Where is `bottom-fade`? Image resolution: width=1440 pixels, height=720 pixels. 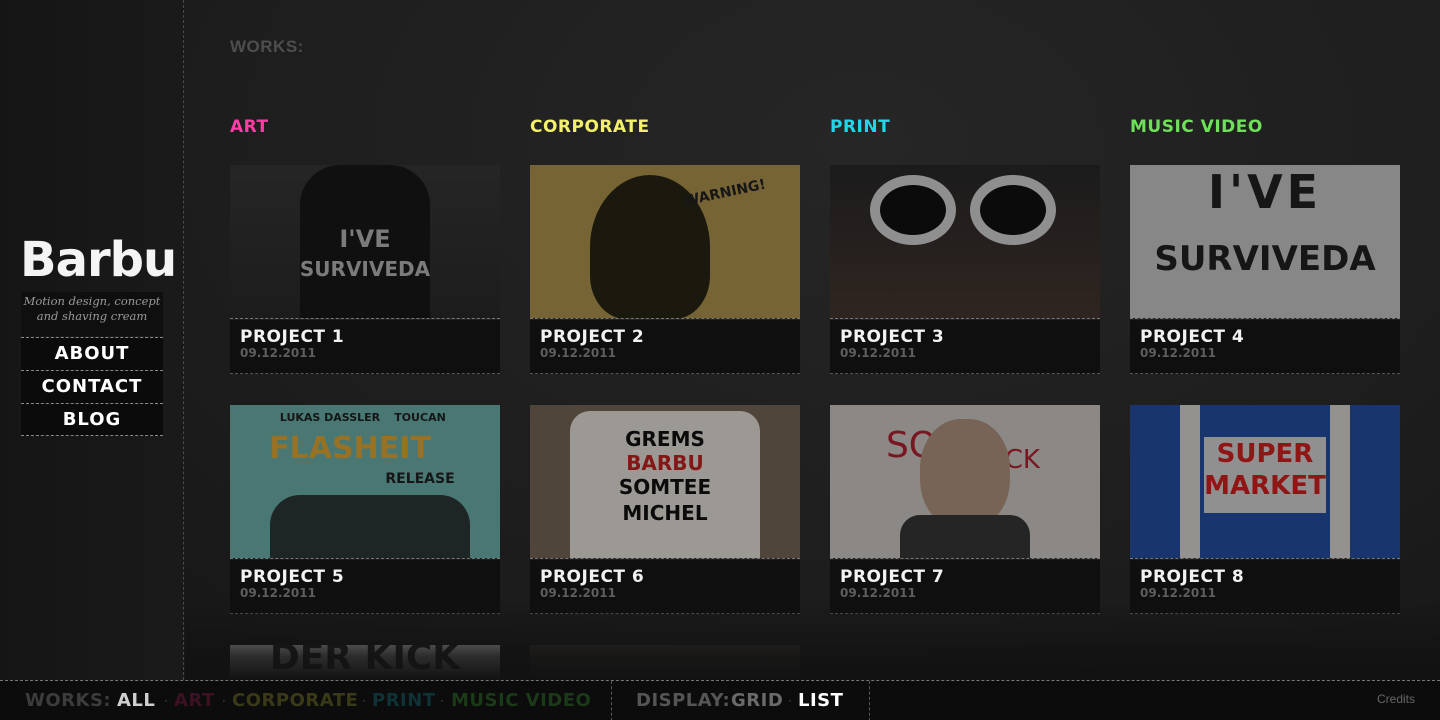 bottom-fade is located at coordinates (812, 640).